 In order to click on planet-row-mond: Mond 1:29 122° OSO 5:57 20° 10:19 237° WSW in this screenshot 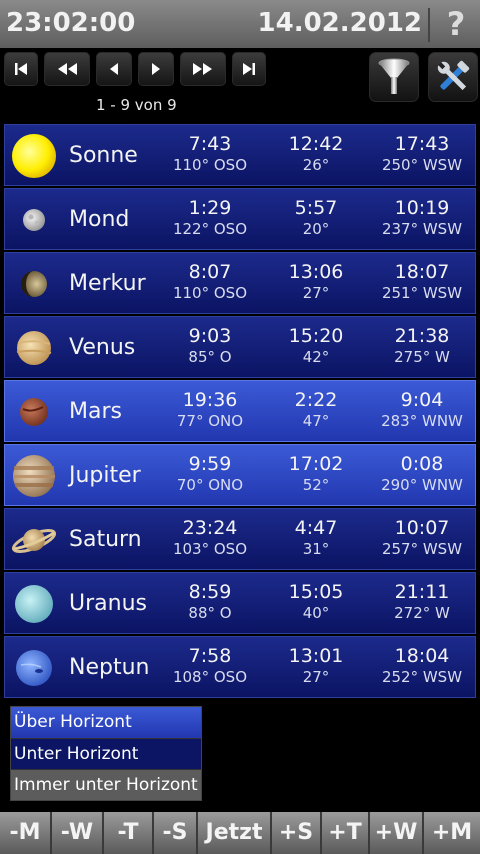, I will do `click(240, 219)`.